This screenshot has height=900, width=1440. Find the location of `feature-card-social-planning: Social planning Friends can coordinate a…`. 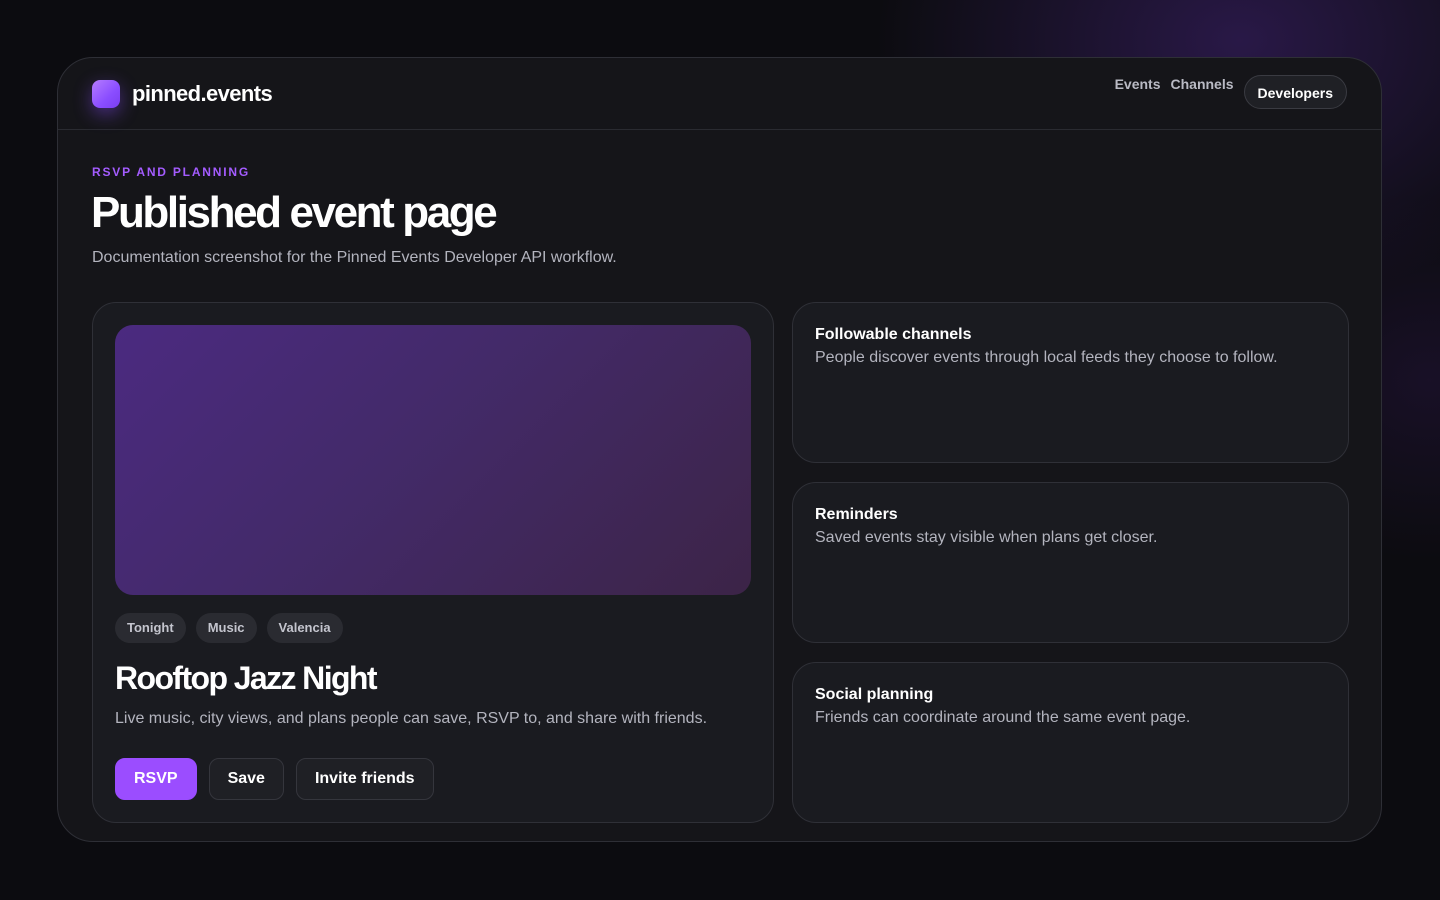

feature-card-social-planning: Social planning Friends can coordinate a… is located at coordinates (1070, 742).